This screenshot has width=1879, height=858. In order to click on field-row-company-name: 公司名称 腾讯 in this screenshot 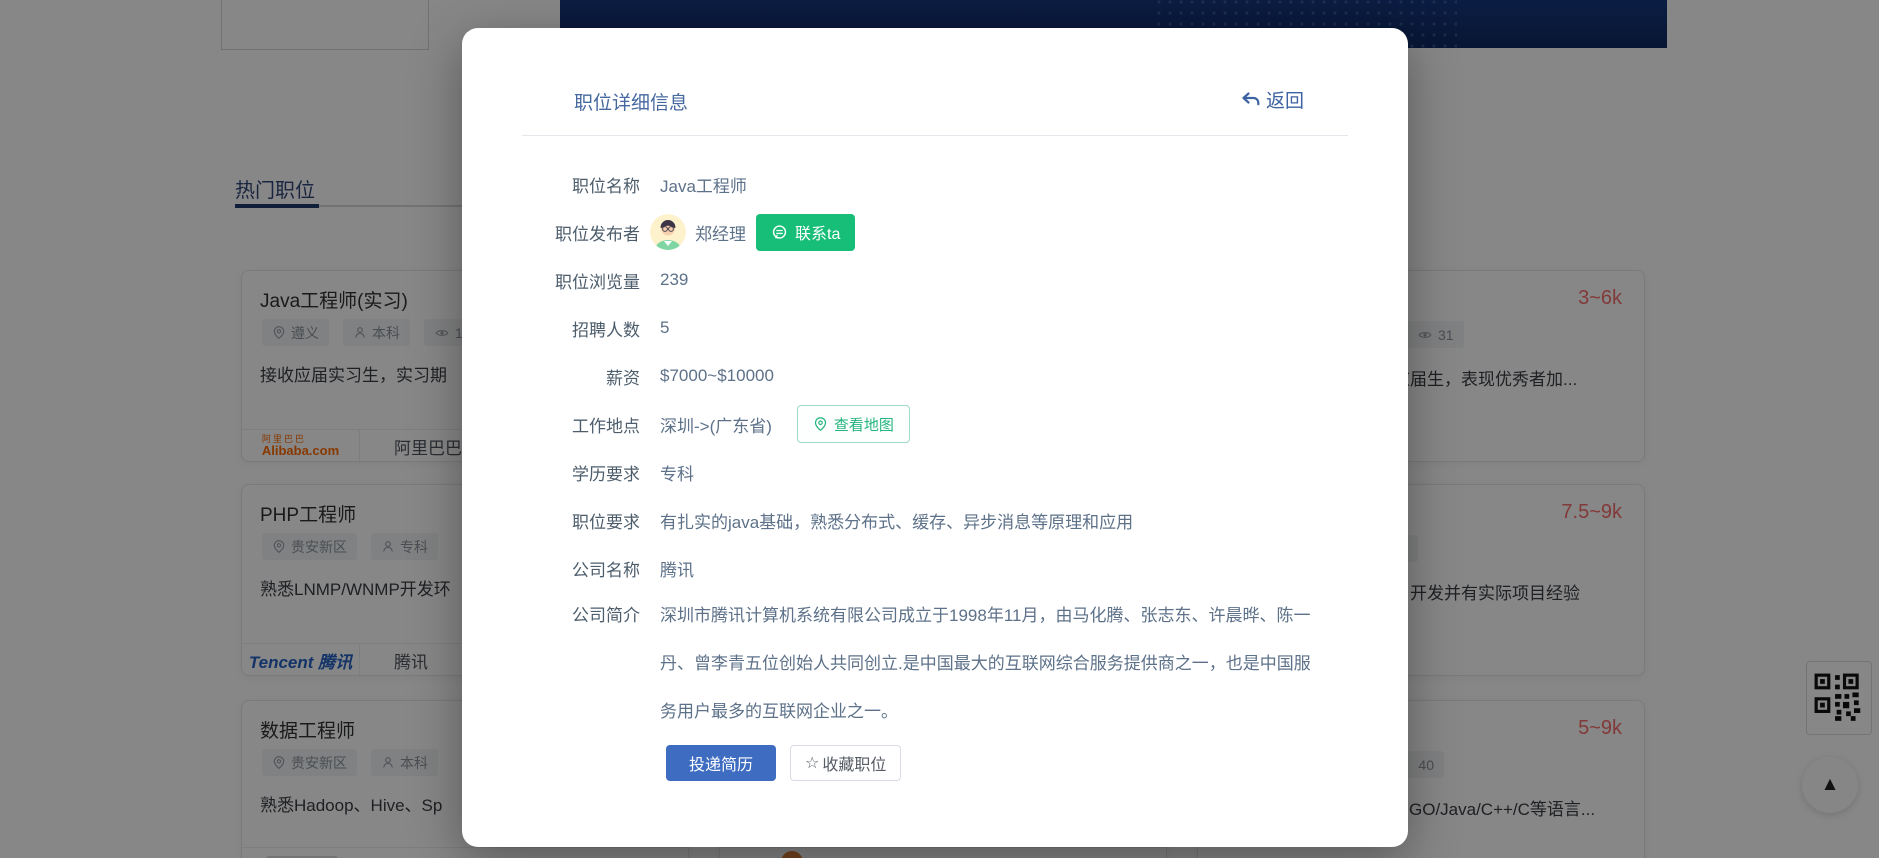, I will do `click(955, 568)`.